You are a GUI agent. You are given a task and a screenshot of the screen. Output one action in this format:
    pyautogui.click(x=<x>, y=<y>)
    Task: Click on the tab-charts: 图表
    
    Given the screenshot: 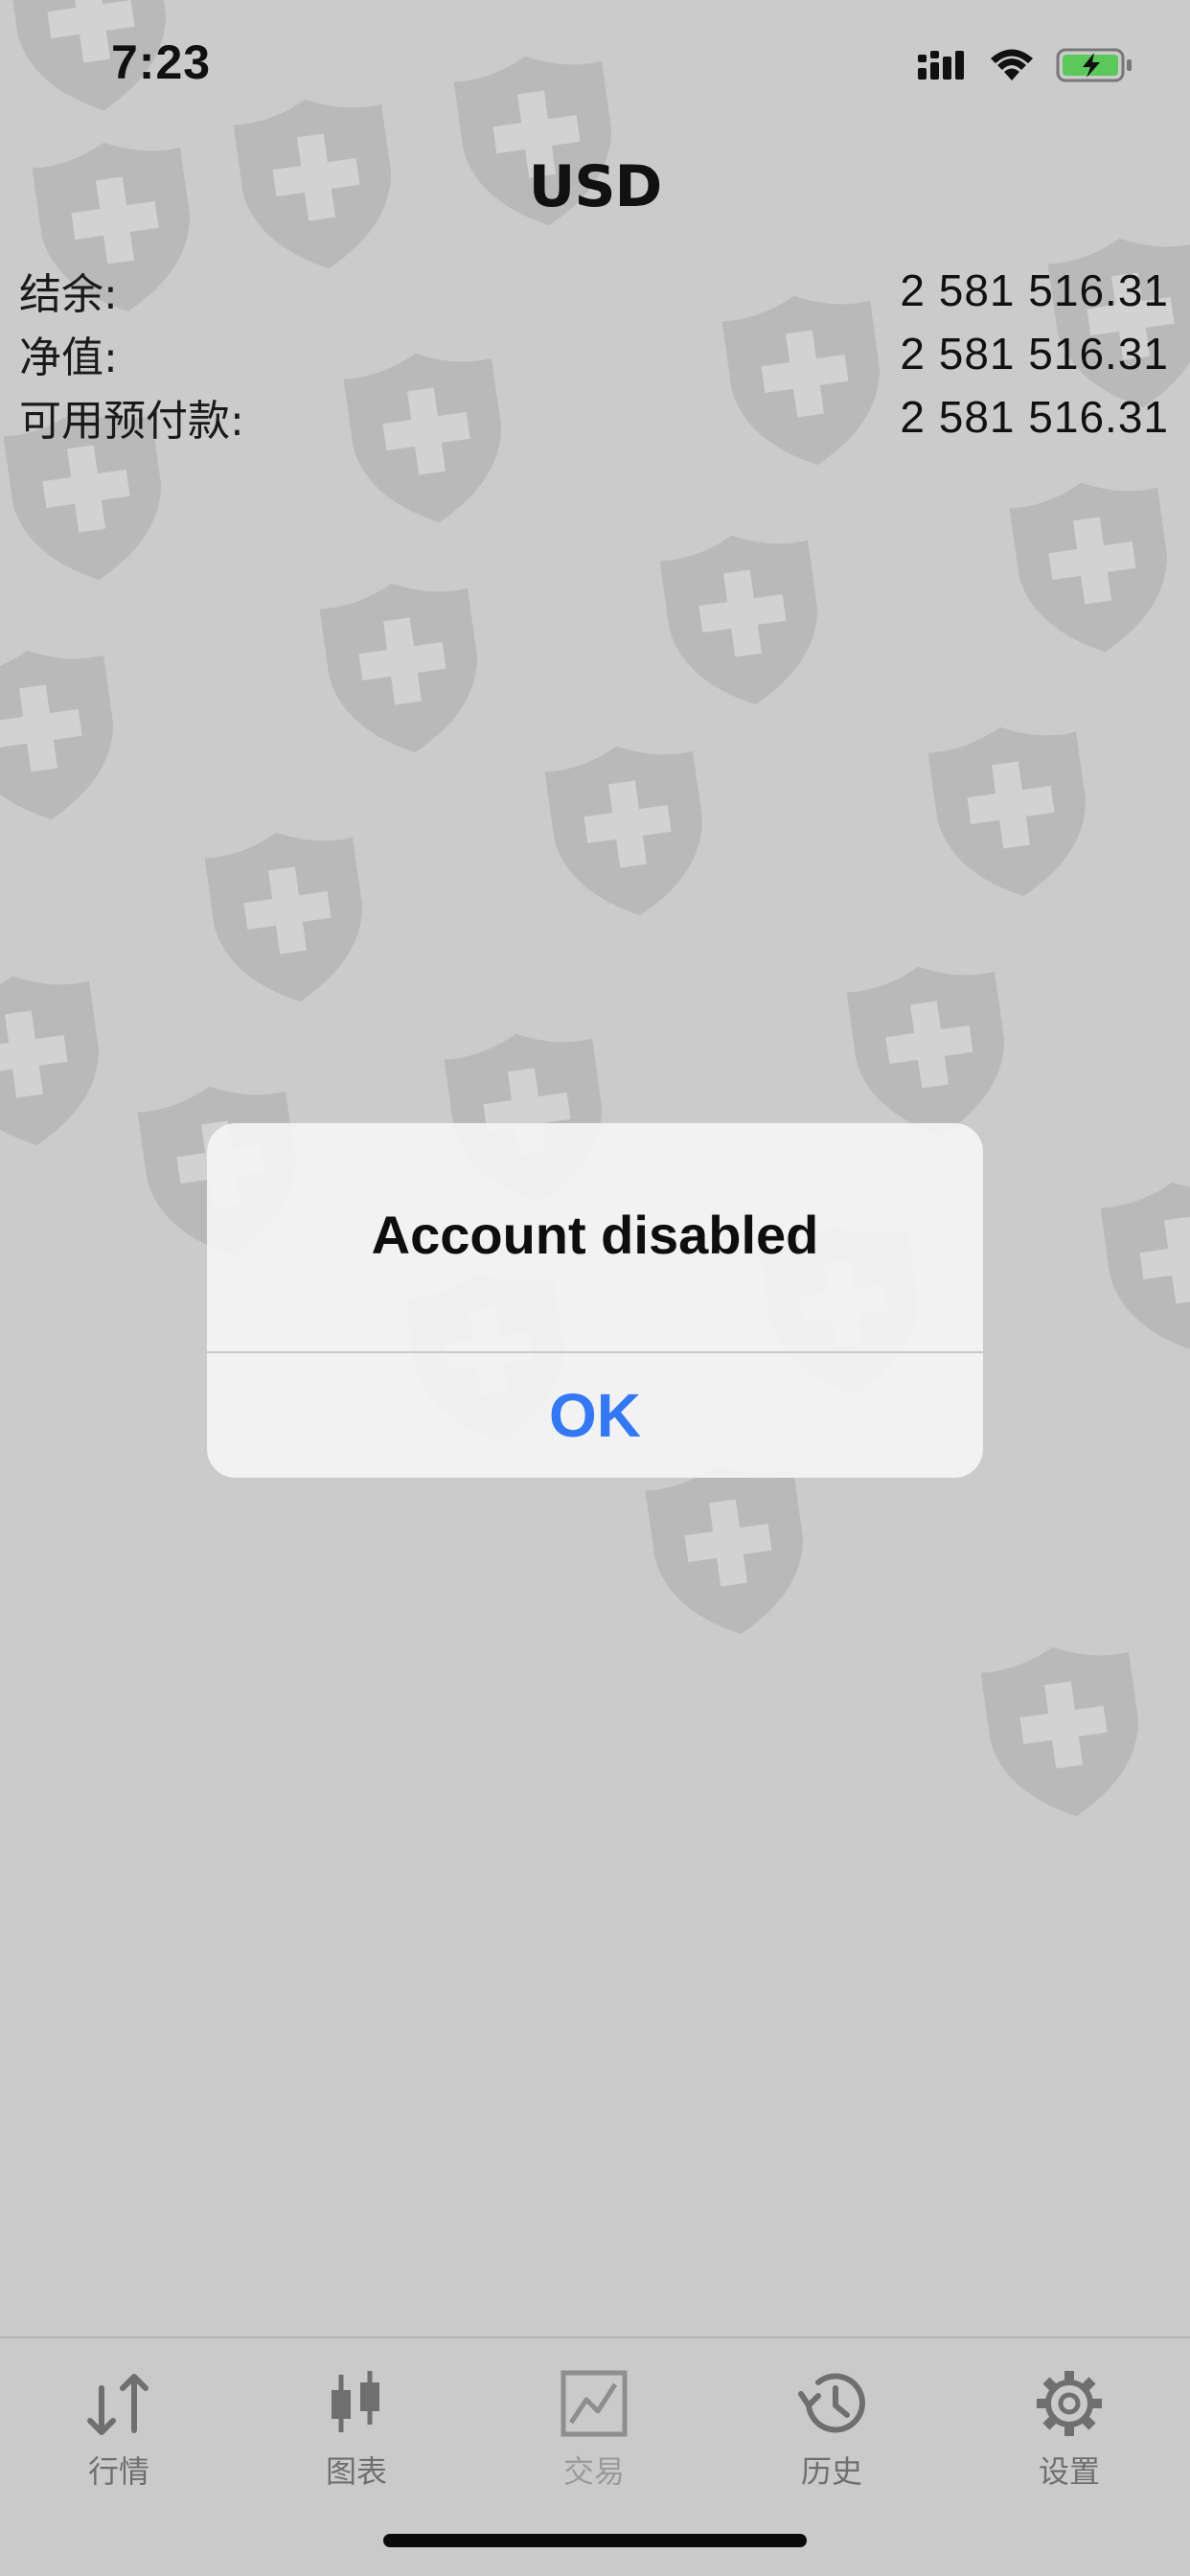 What is the action you would take?
    pyautogui.click(x=357, y=2437)
    